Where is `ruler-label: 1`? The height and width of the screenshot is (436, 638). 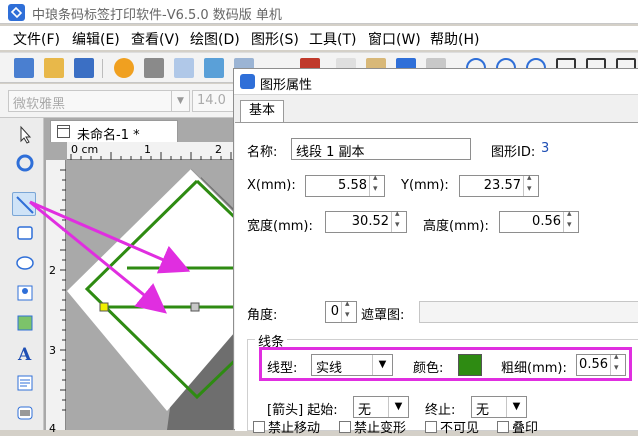 ruler-label: 1 is located at coordinates (147, 149).